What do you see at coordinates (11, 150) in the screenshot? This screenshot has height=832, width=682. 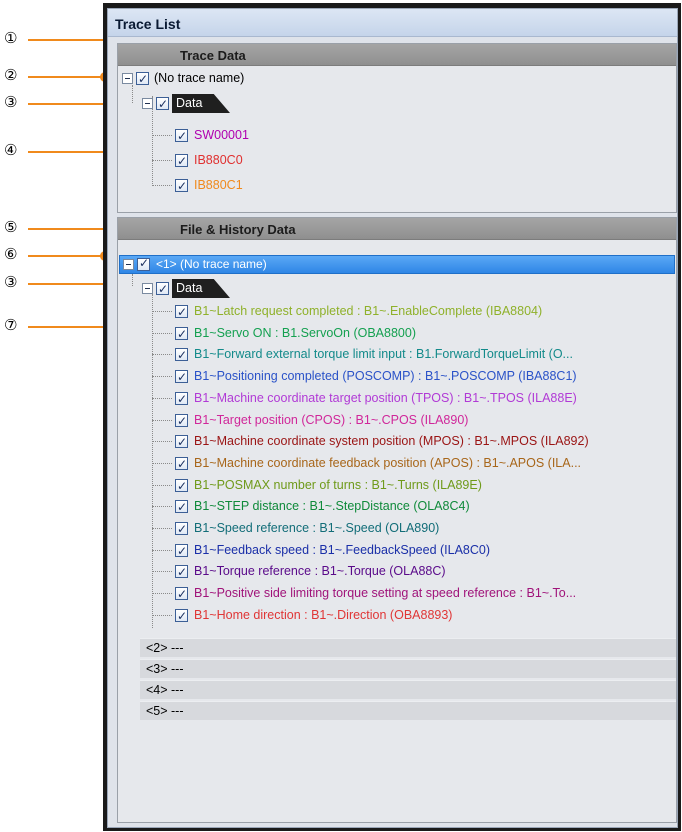 I see `callout-number: ④` at bounding box center [11, 150].